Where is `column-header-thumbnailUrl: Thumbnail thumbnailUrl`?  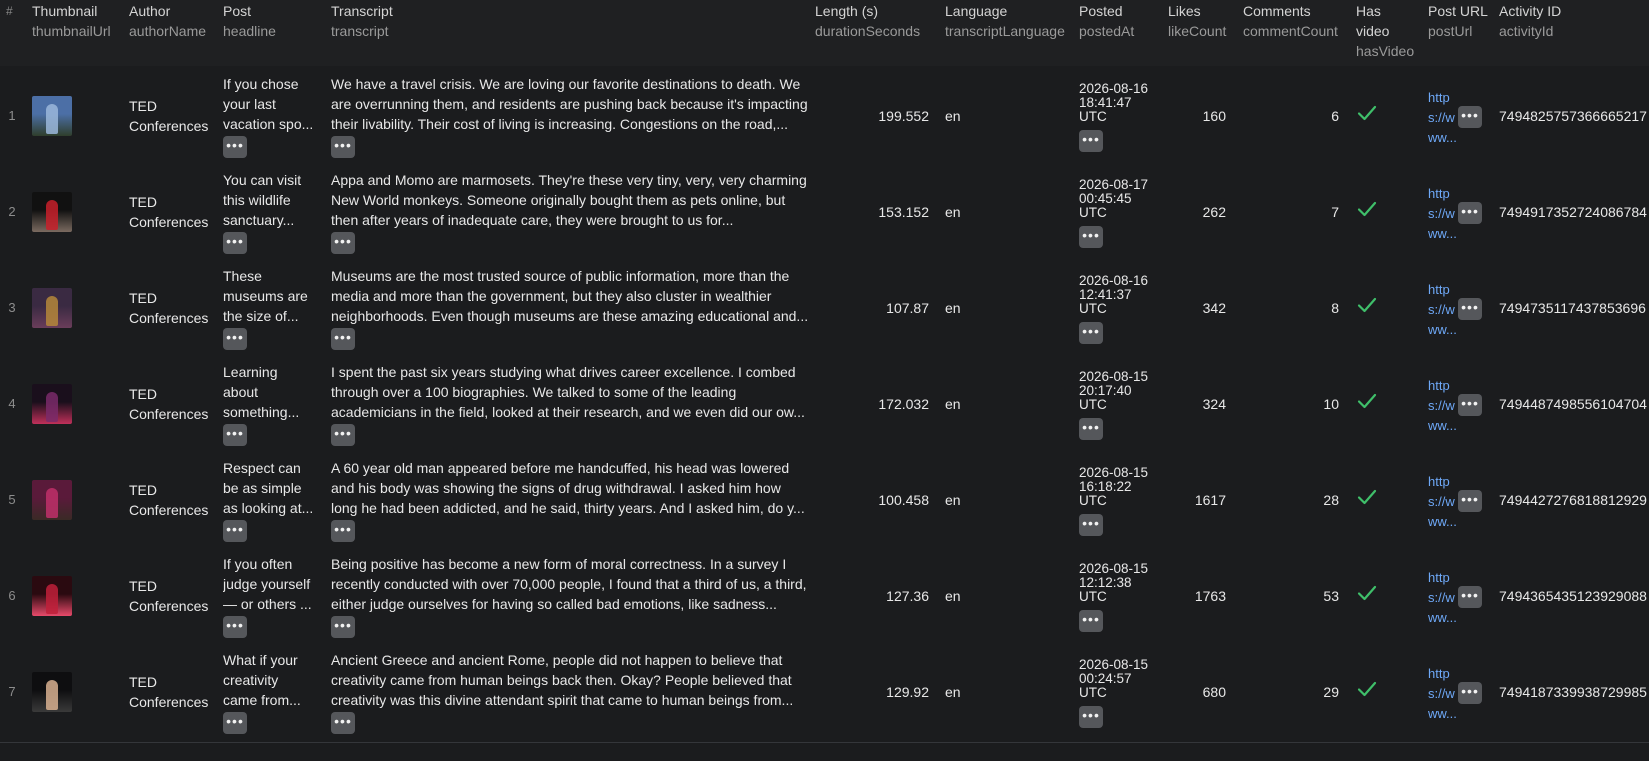
column-header-thumbnailUrl: Thumbnail thumbnailUrl is located at coordinates (71, 20).